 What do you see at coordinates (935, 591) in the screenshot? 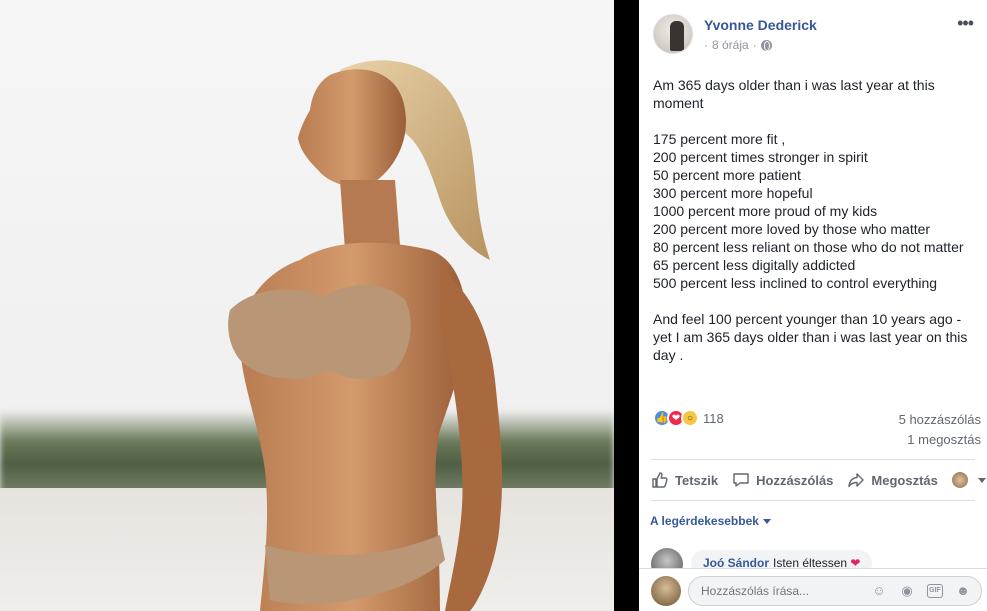
I see `gif-icon: GIF` at bounding box center [935, 591].